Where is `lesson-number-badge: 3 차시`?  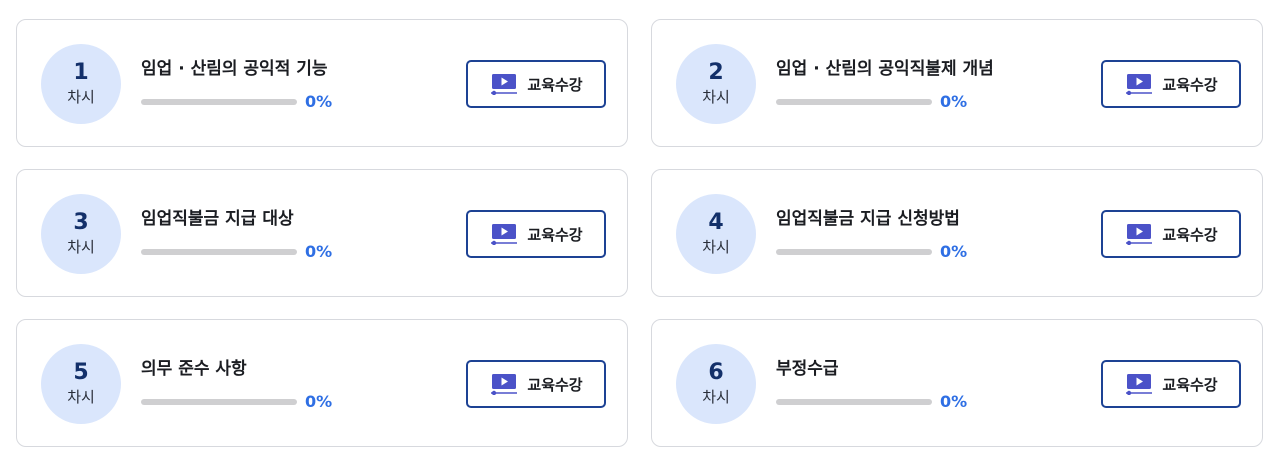
lesson-number-badge: 3 차시 is located at coordinates (81, 234).